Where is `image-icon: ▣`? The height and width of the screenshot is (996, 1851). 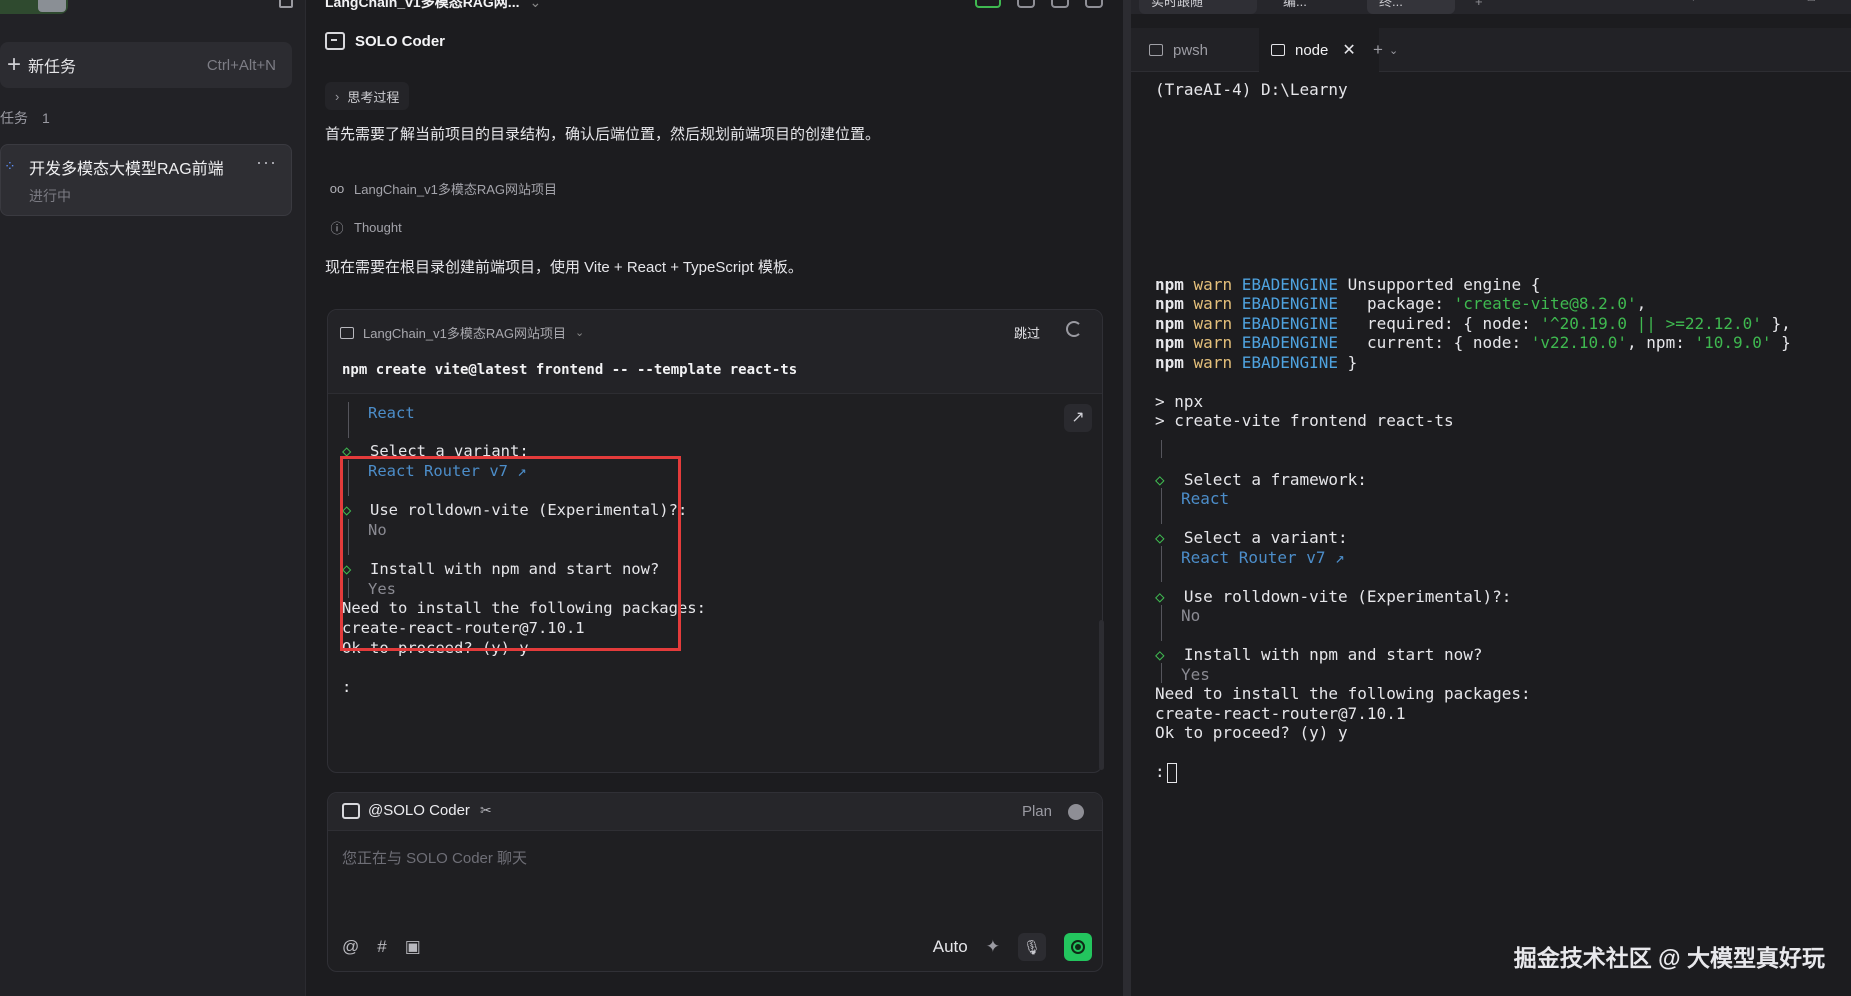 image-icon: ▣ is located at coordinates (413, 947).